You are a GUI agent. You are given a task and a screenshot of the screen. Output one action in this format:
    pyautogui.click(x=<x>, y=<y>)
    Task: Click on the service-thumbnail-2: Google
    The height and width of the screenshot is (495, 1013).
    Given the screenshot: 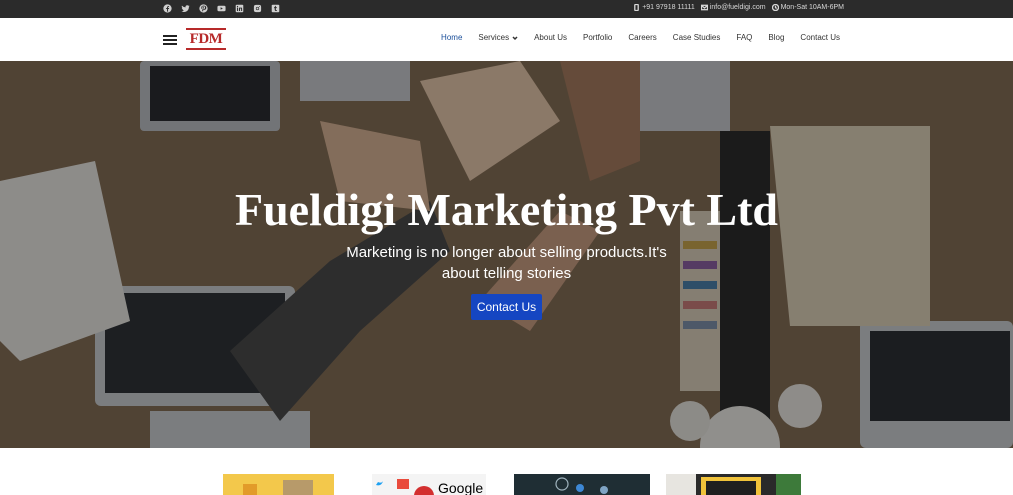 What is the action you would take?
    pyautogui.click(x=429, y=484)
    